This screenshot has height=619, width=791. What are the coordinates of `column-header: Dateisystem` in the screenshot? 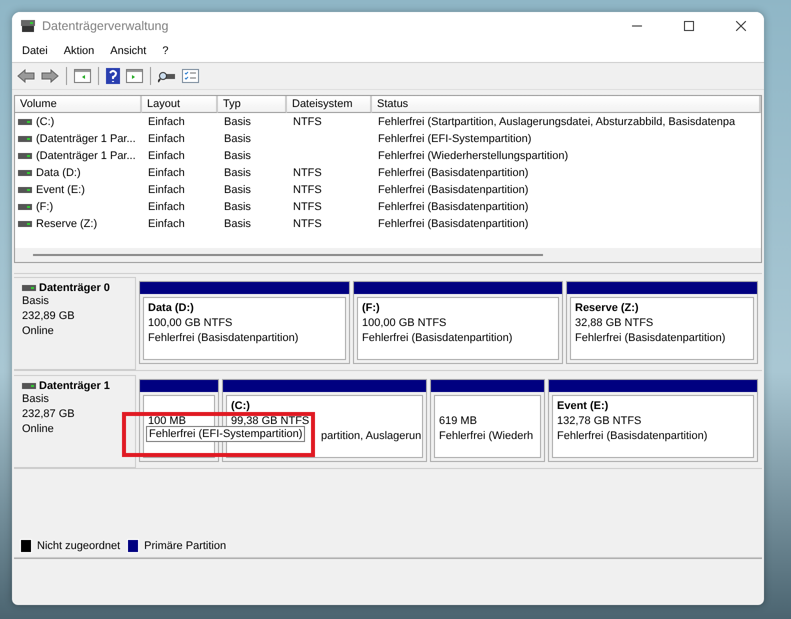 It's located at (329, 104).